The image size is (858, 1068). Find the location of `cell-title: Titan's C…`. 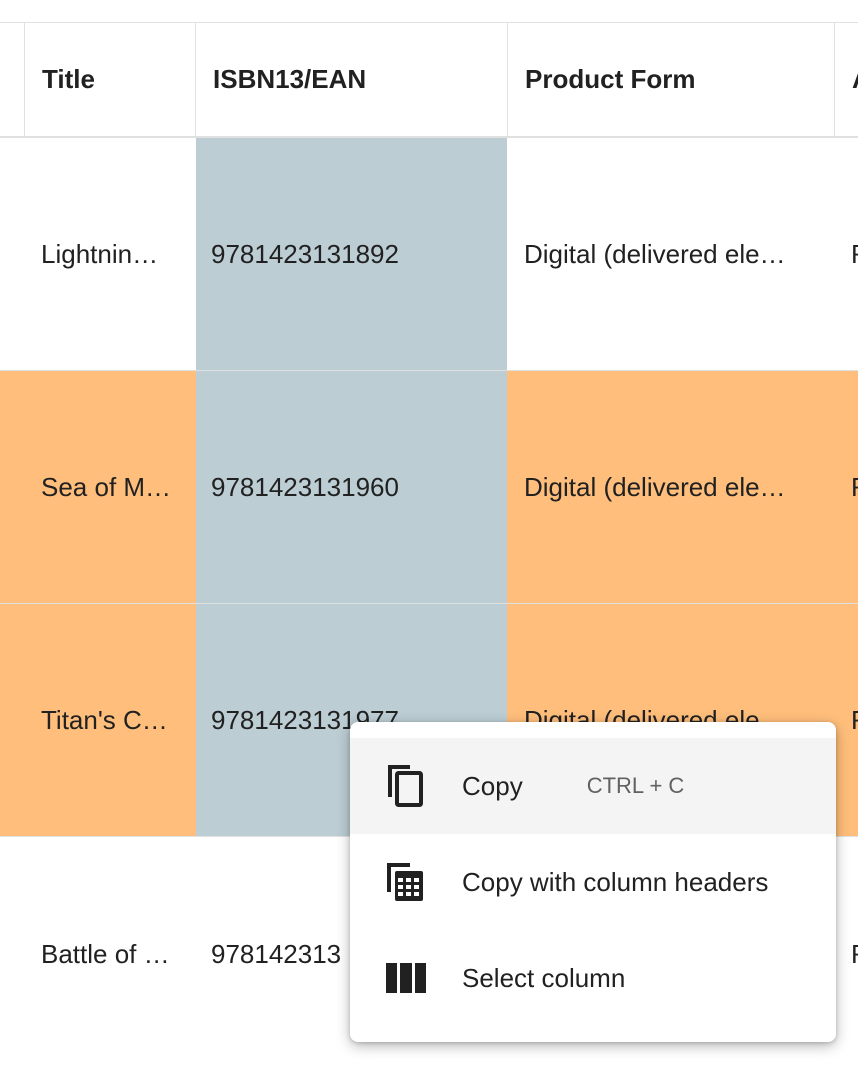

cell-title: Titan's C… is located at coordinates (110, 720).